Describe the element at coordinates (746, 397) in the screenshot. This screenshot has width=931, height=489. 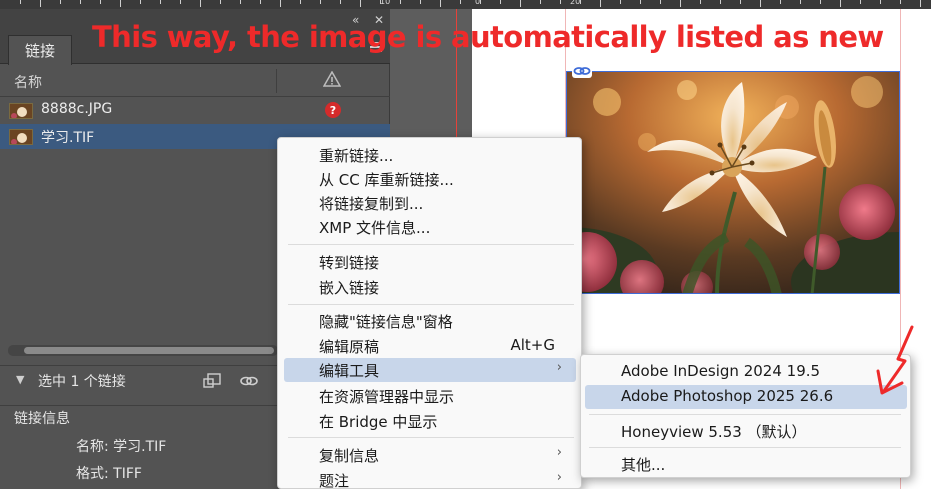
I see `submenu-item-photoshop: Adobe Photoshop 2025 26.6` at that location.